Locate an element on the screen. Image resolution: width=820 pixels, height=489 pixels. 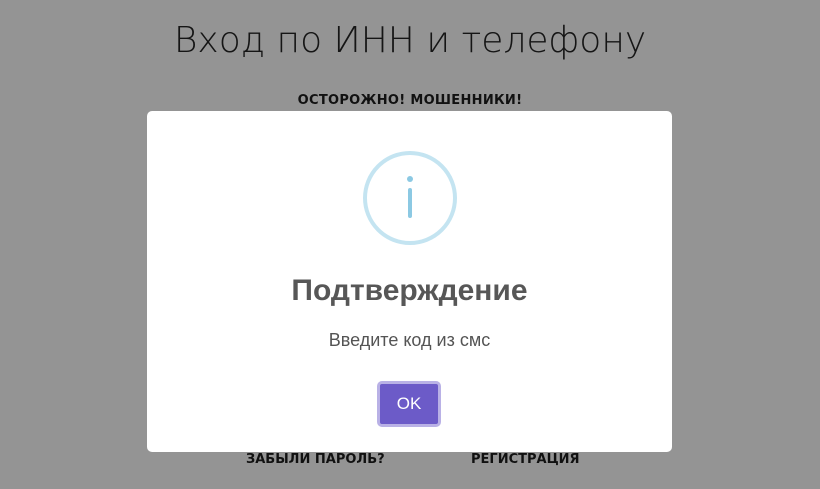
fraud-warning: ОСТОРОЖНО! МОШЕННИКИ! is located at coordinates (410, 100).